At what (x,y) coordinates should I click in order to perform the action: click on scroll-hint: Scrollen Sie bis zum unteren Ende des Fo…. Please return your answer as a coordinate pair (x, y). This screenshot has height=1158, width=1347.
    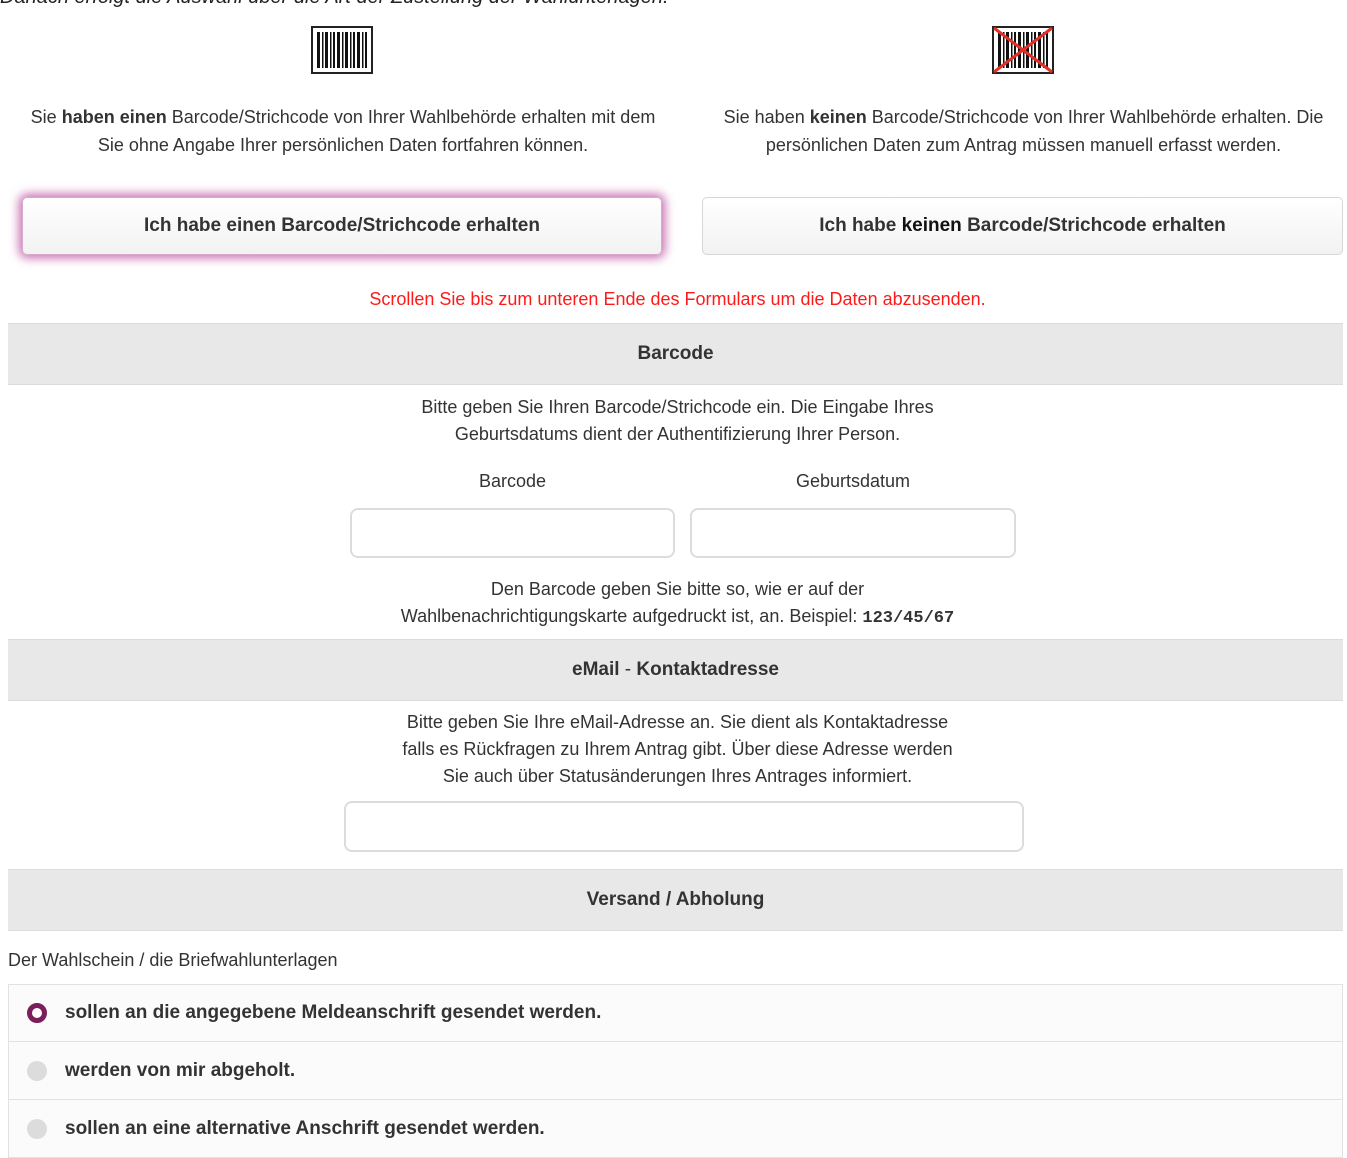
    Looking at the image, I should click on (677, 299).